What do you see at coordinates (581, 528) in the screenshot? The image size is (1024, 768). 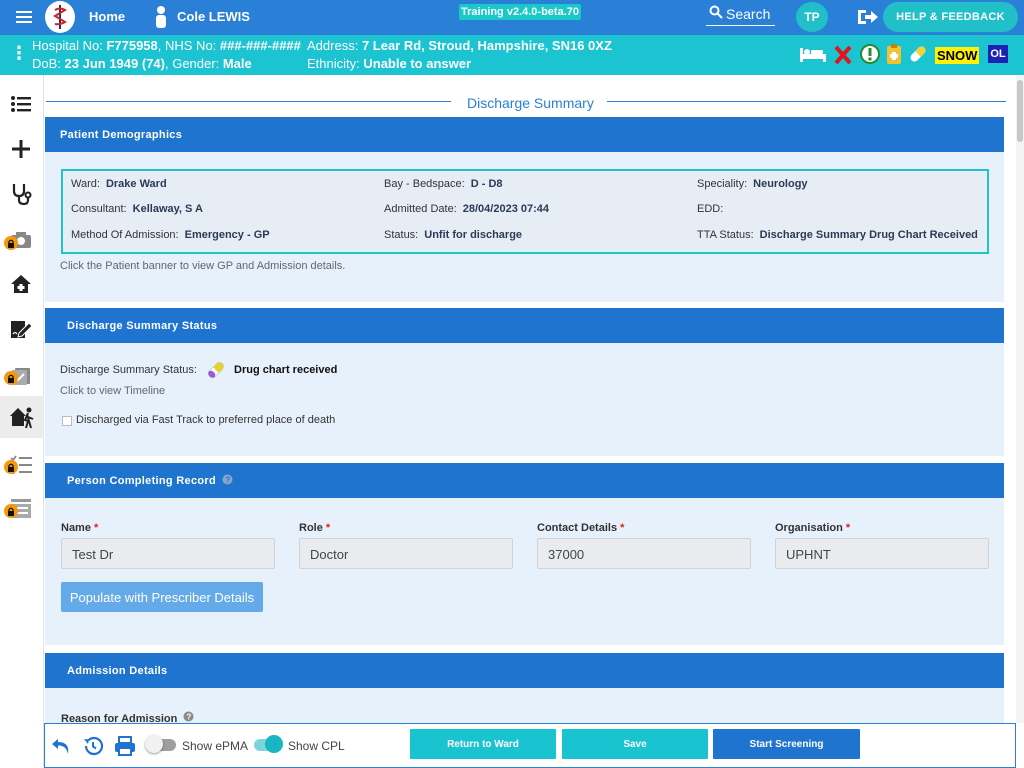 I see `contact-details-label: Contact Details *` at bounding box center [581, 528].